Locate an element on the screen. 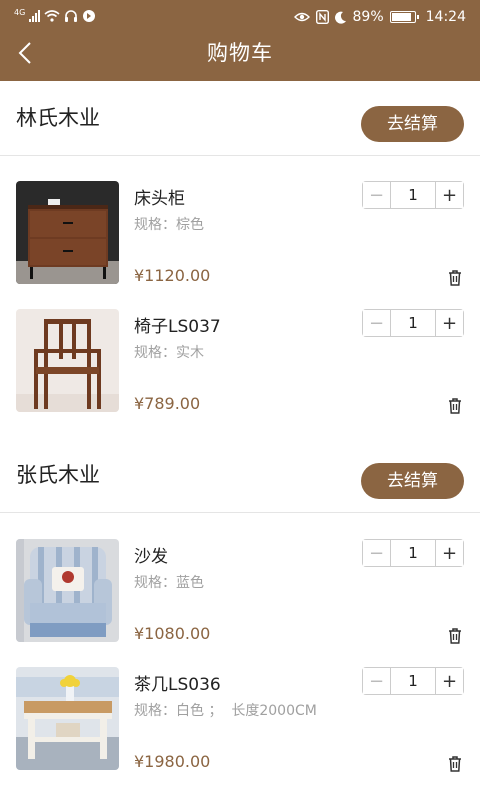 The image size is (480, 800). eye-icon is located at coordinates (301, 17).